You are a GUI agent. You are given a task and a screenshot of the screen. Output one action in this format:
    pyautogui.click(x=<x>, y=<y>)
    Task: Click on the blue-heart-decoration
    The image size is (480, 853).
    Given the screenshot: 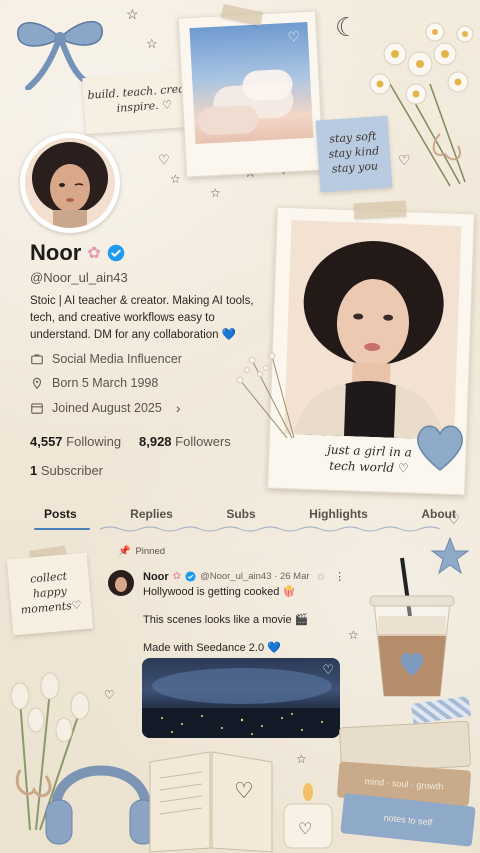 What is the action you would take?
    pyautogui.click(x=440, y=448)
    